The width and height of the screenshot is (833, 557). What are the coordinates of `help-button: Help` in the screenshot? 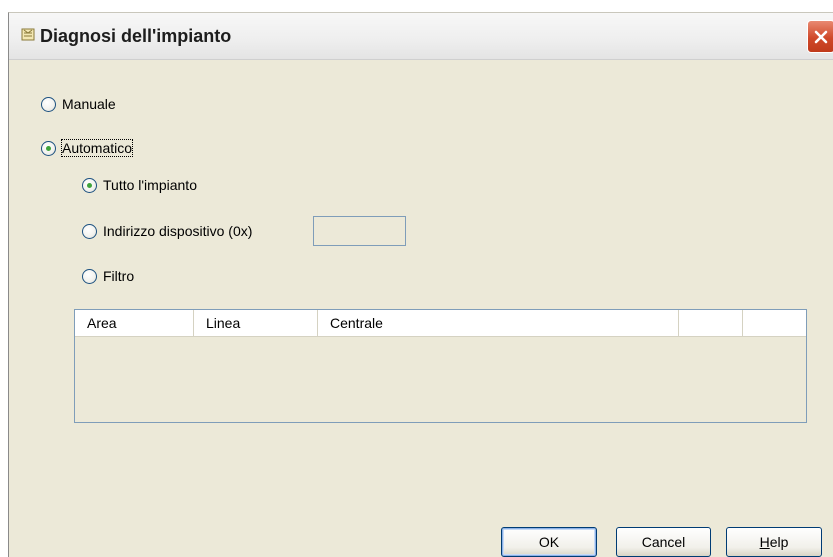 It's located at (774, 542).